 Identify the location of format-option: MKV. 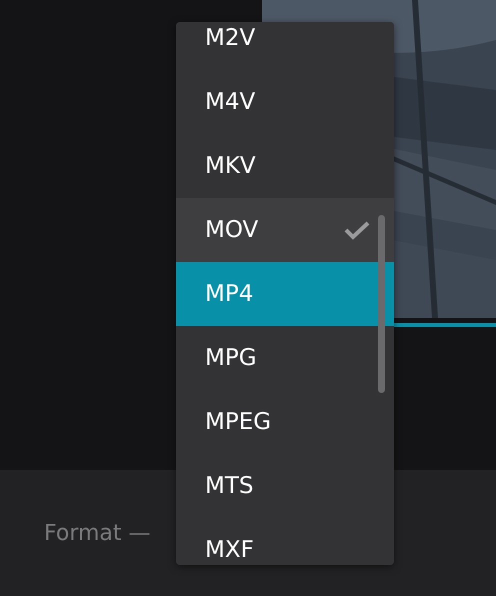
(285, 166).